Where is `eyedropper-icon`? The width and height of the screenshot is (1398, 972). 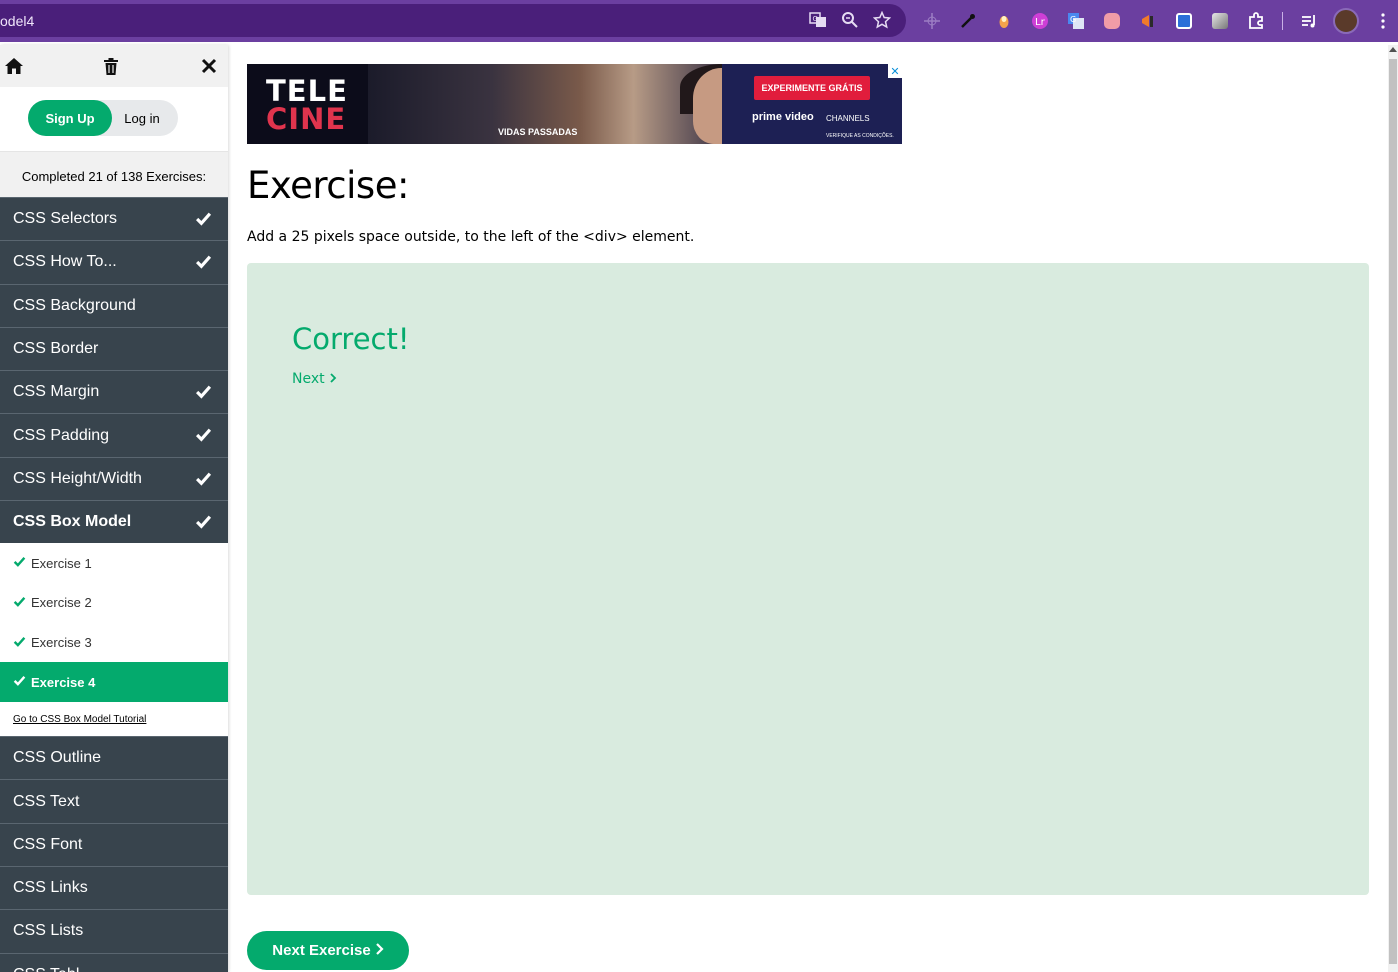 eyedropper-icon is located at coordinates (968, 21).